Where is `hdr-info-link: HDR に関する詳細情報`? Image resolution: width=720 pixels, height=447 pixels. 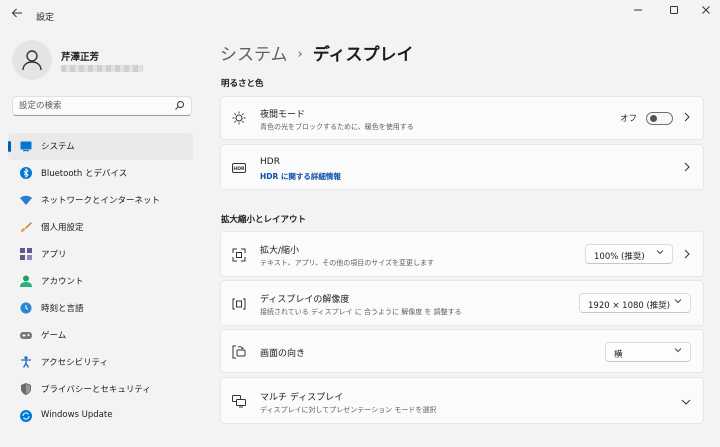 hdr-info-link: HDR に関する詳細情報 is located at coordinates (300, 176).